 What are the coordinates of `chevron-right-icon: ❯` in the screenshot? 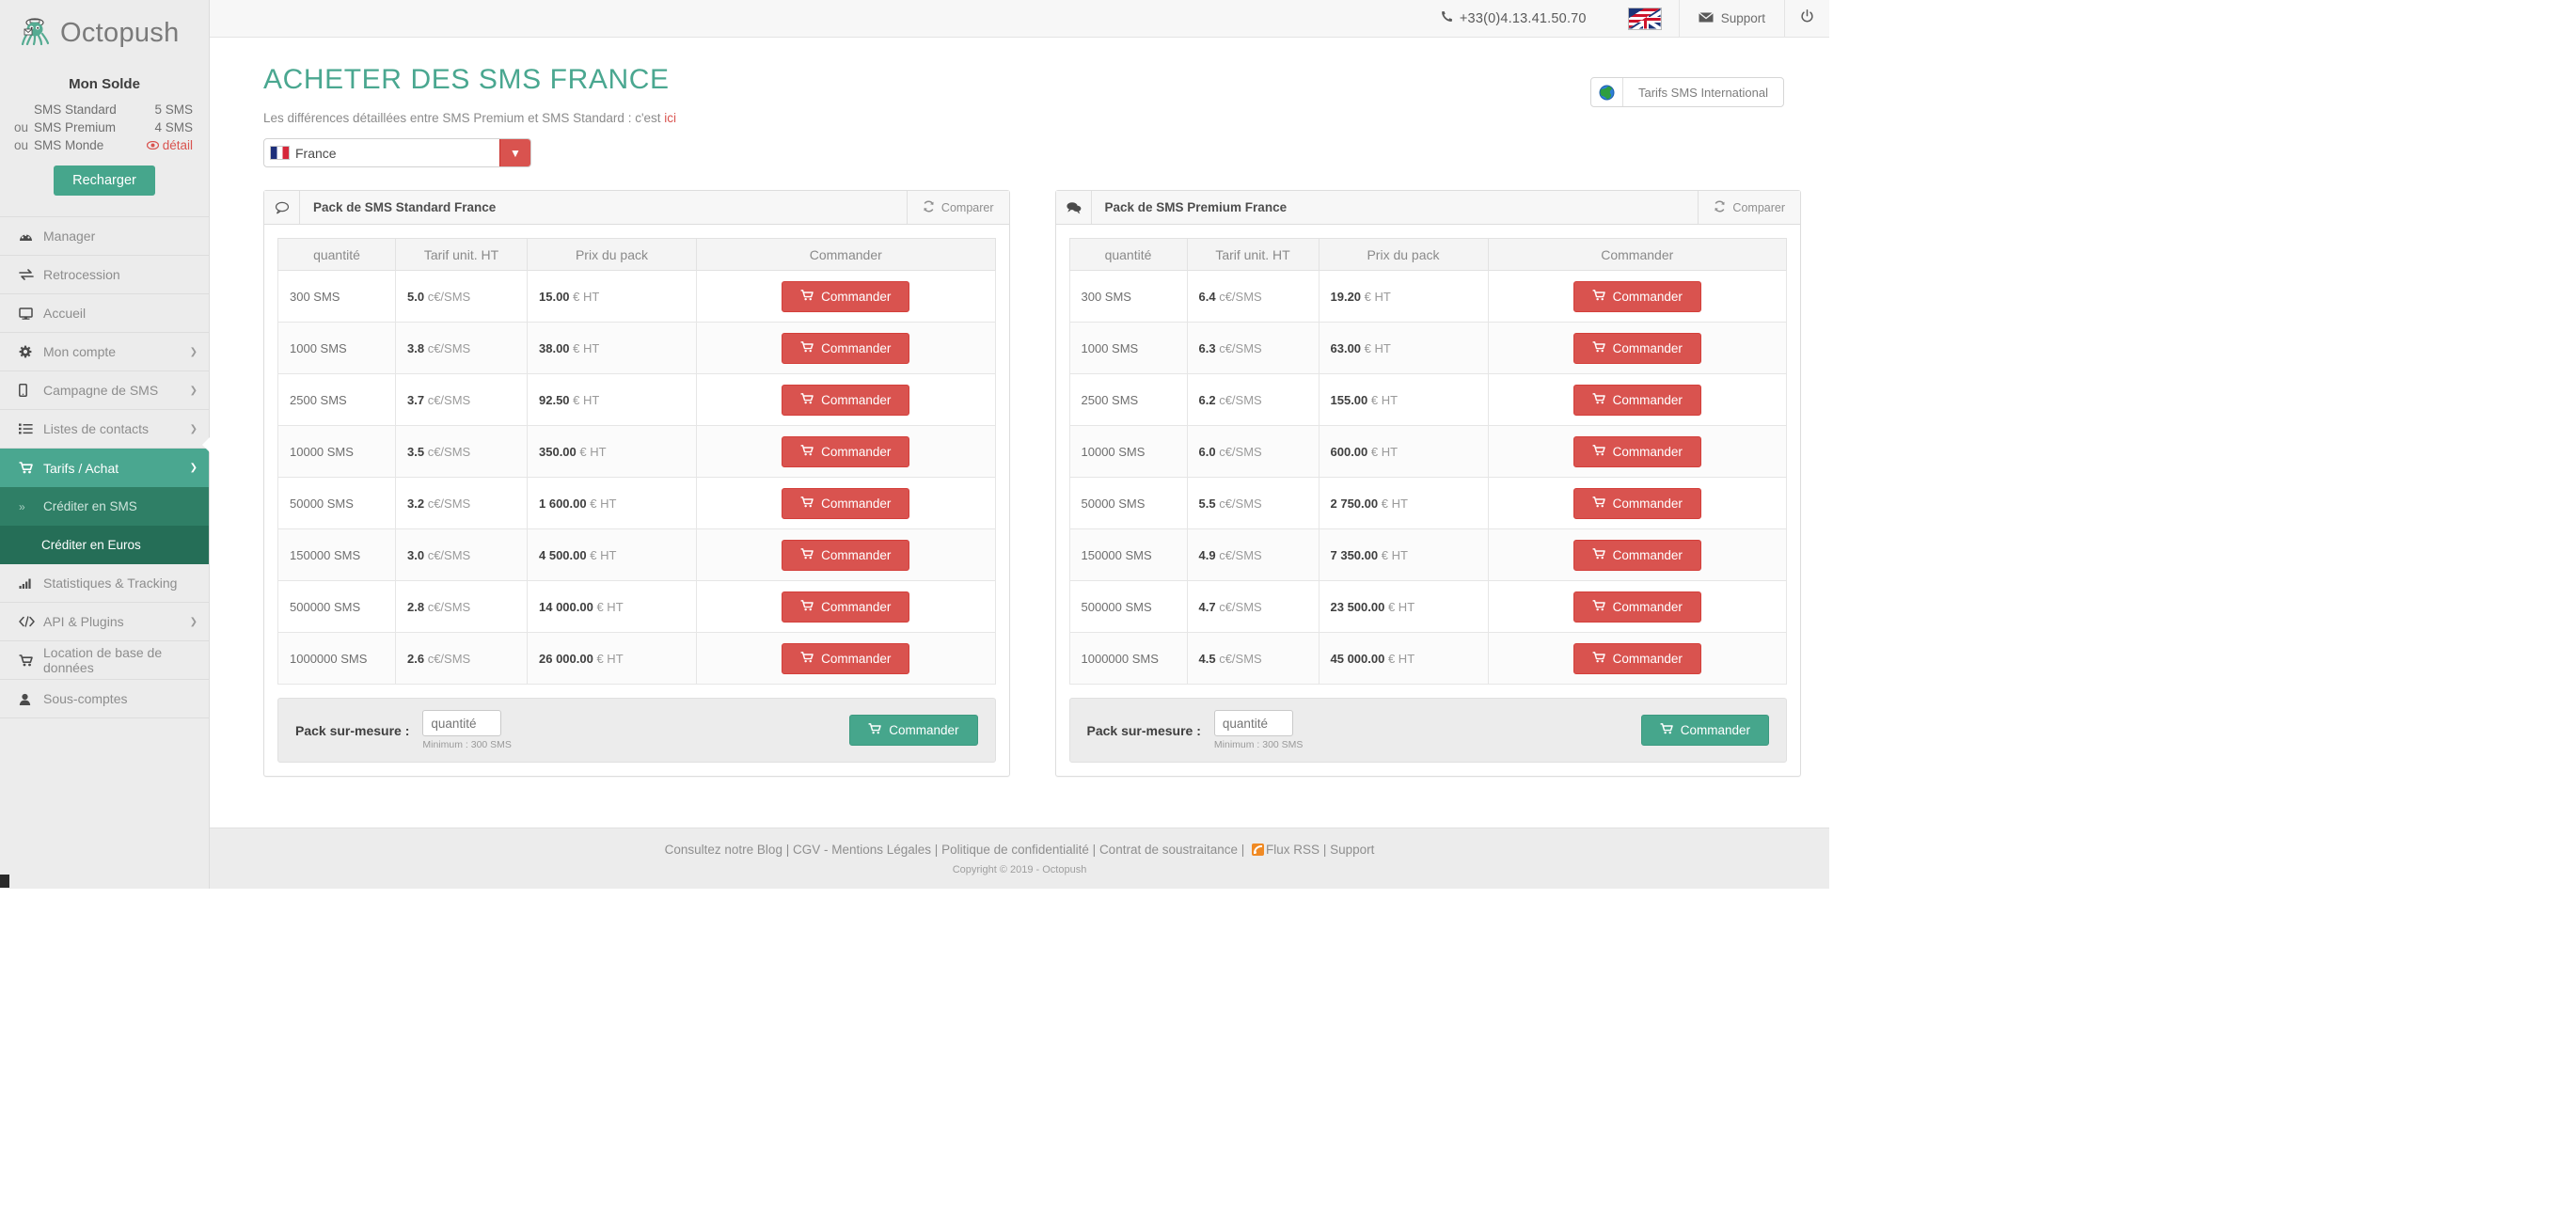 It's located at (193, 621).